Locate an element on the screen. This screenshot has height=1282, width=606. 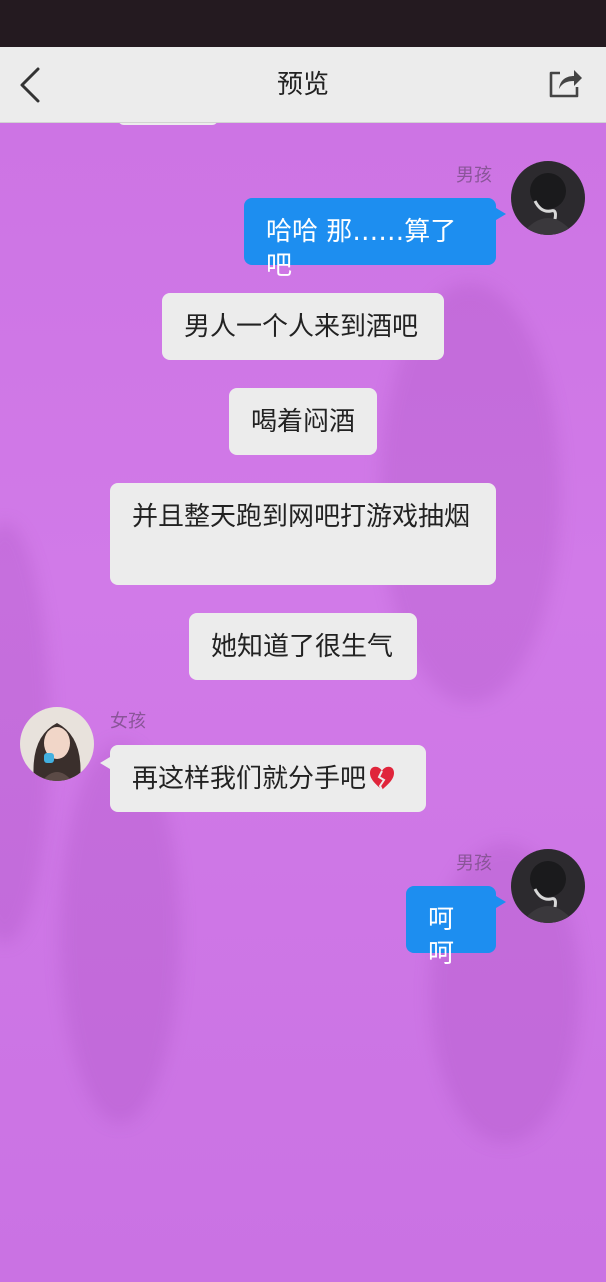
broken-heart-icon is located at coordinates (382, 778).